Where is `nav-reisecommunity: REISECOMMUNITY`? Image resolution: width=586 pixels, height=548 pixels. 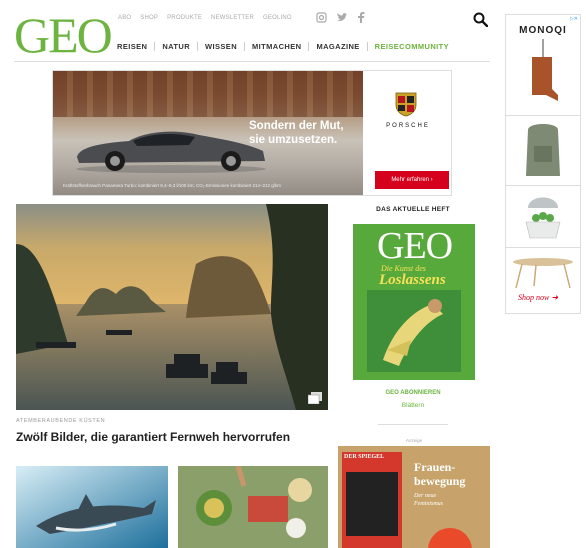 nav-reisecommunity: REISECOMMUNITY is located at coordinates (411, 46).